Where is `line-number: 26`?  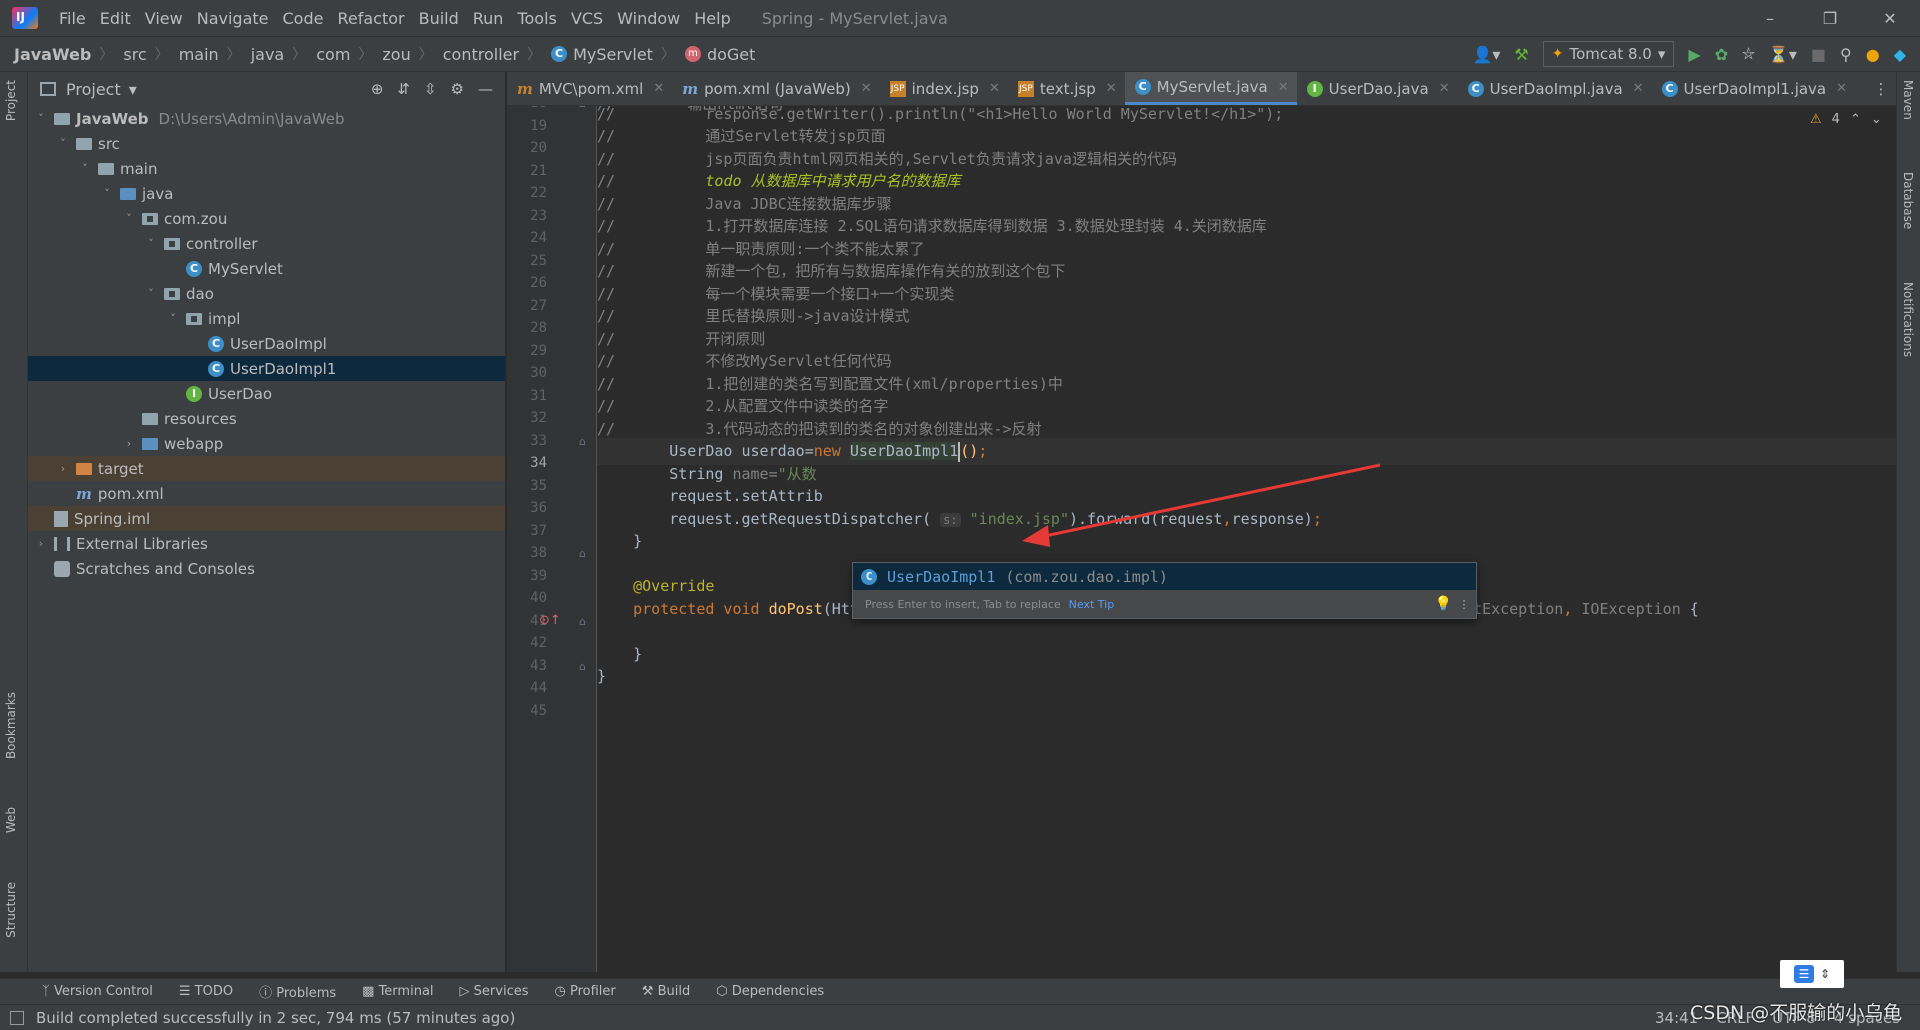
line-number: 26 is located at coordinates (527, 283).